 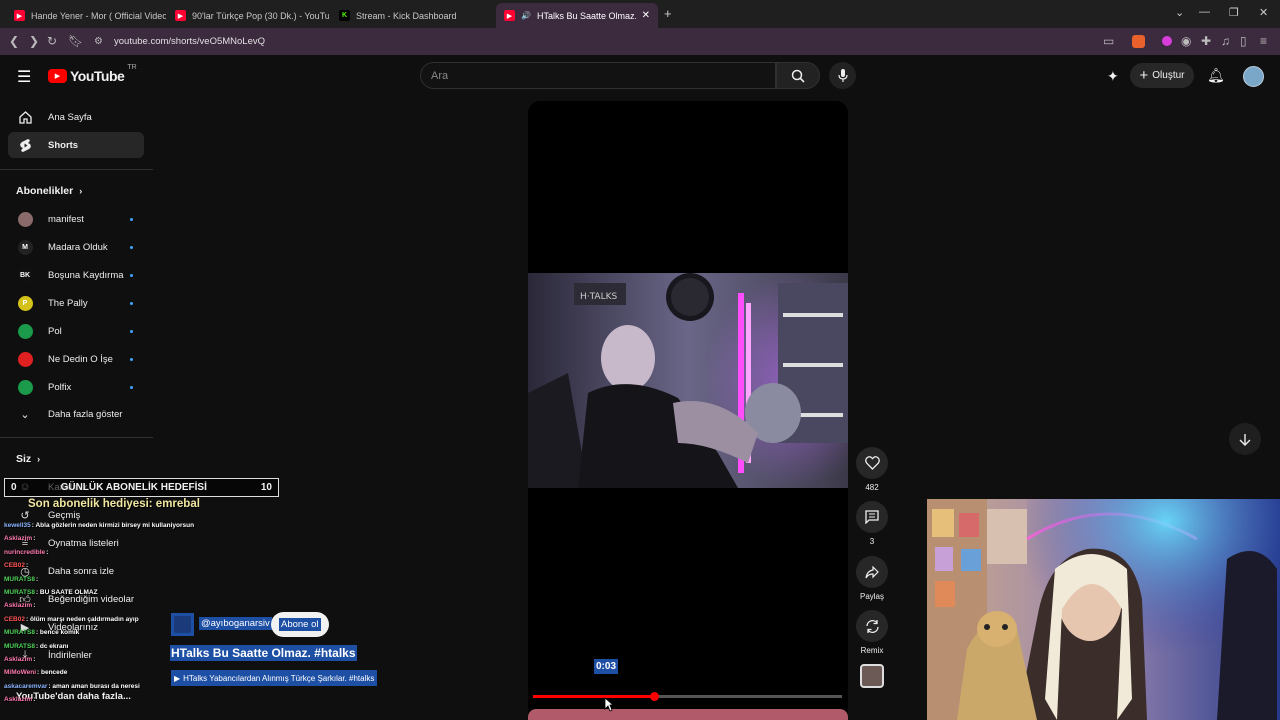 What do you see at coordinates (24, 459) in the screenshot?
I see `you-title: Siz` at bounding box center [24, 459].